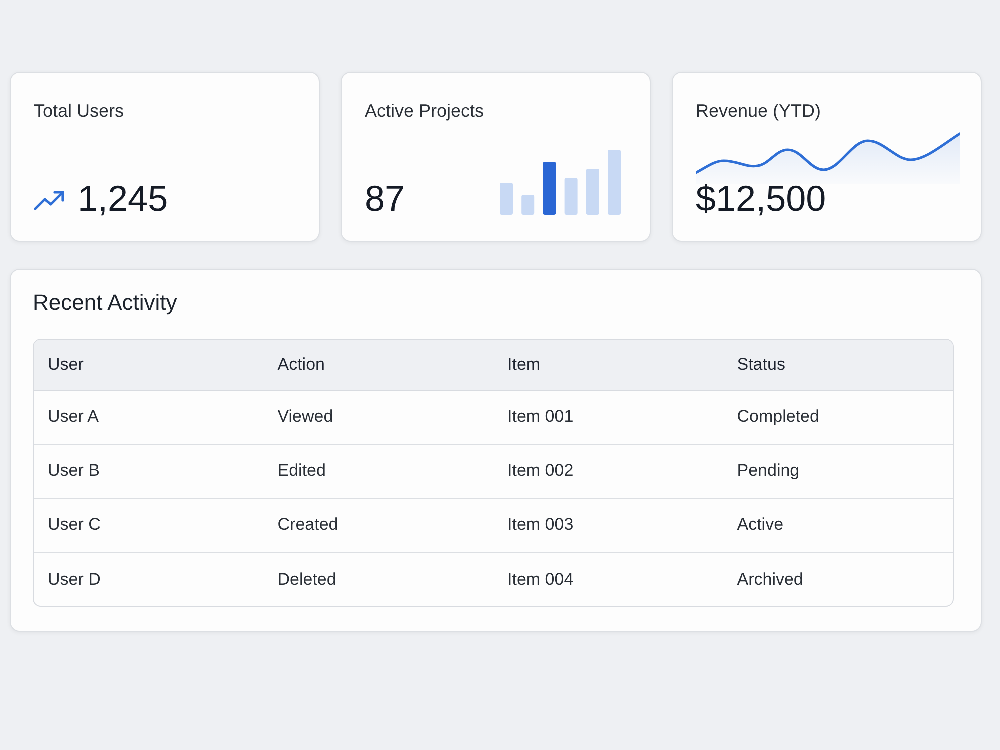  I want to click on table-cell: Active, so click(838, 525).